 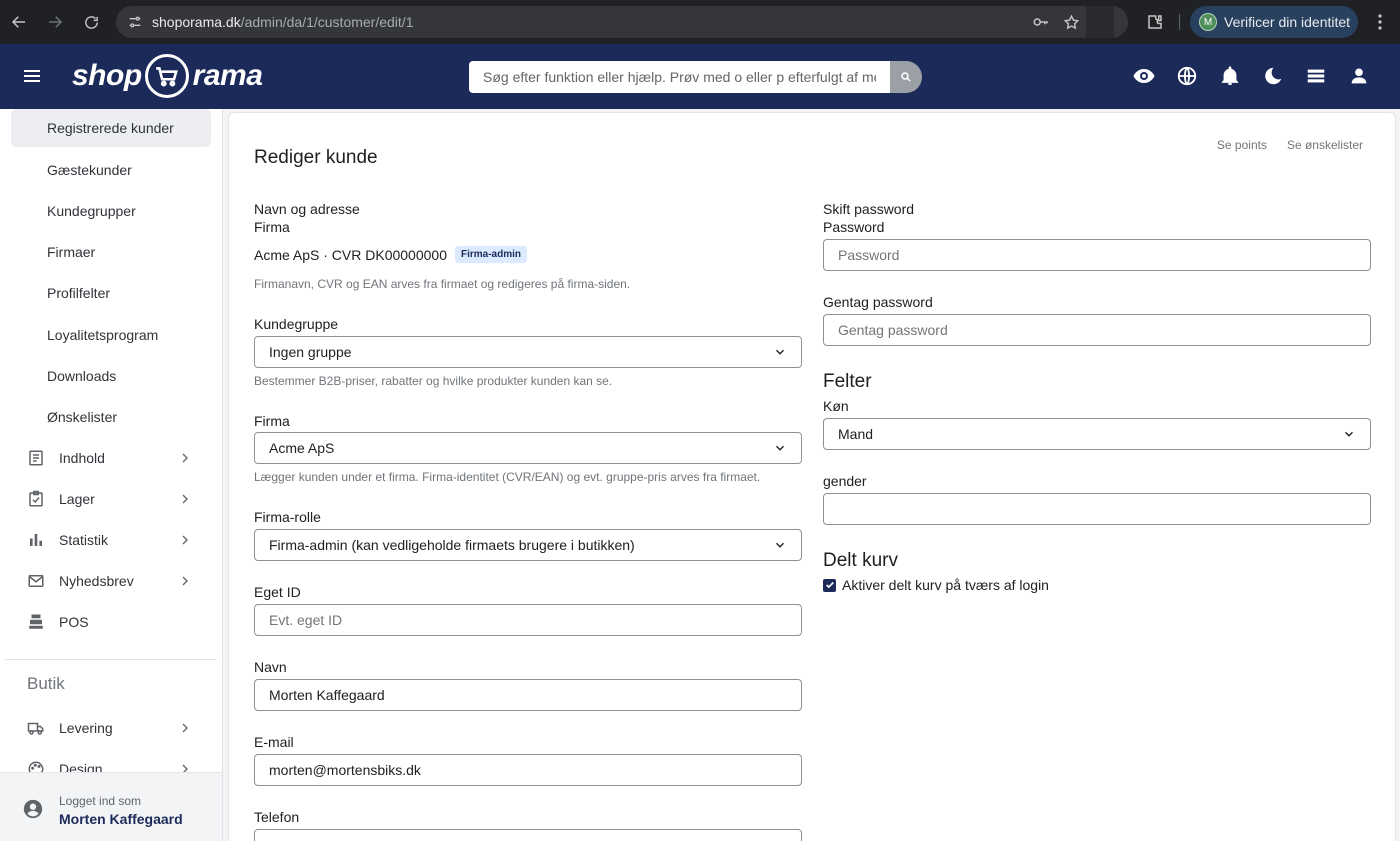 What do you see at coordinates (111, 128) in the screenshot?
I see `sidebar-item-registered-customers: Registrerede kunder` at bounding box center [111, 128].